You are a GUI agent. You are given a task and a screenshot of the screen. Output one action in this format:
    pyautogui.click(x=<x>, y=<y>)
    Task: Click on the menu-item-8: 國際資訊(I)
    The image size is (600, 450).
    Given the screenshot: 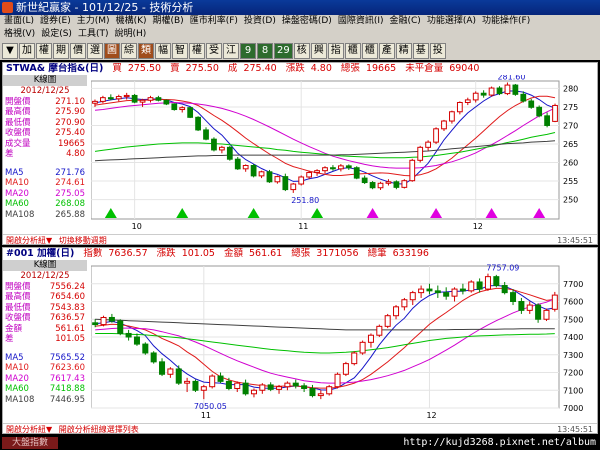 What is the action you would take?
    pyautogui.click(x=361, y=21)
    